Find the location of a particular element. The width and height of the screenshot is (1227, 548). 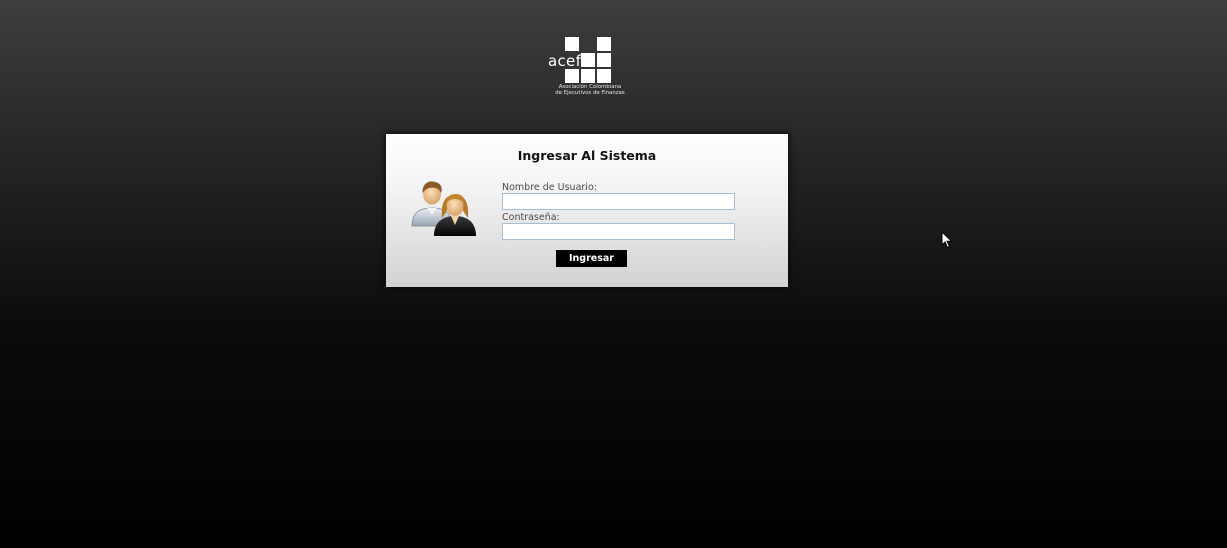

users-icon is located at coordinates (445, 208).